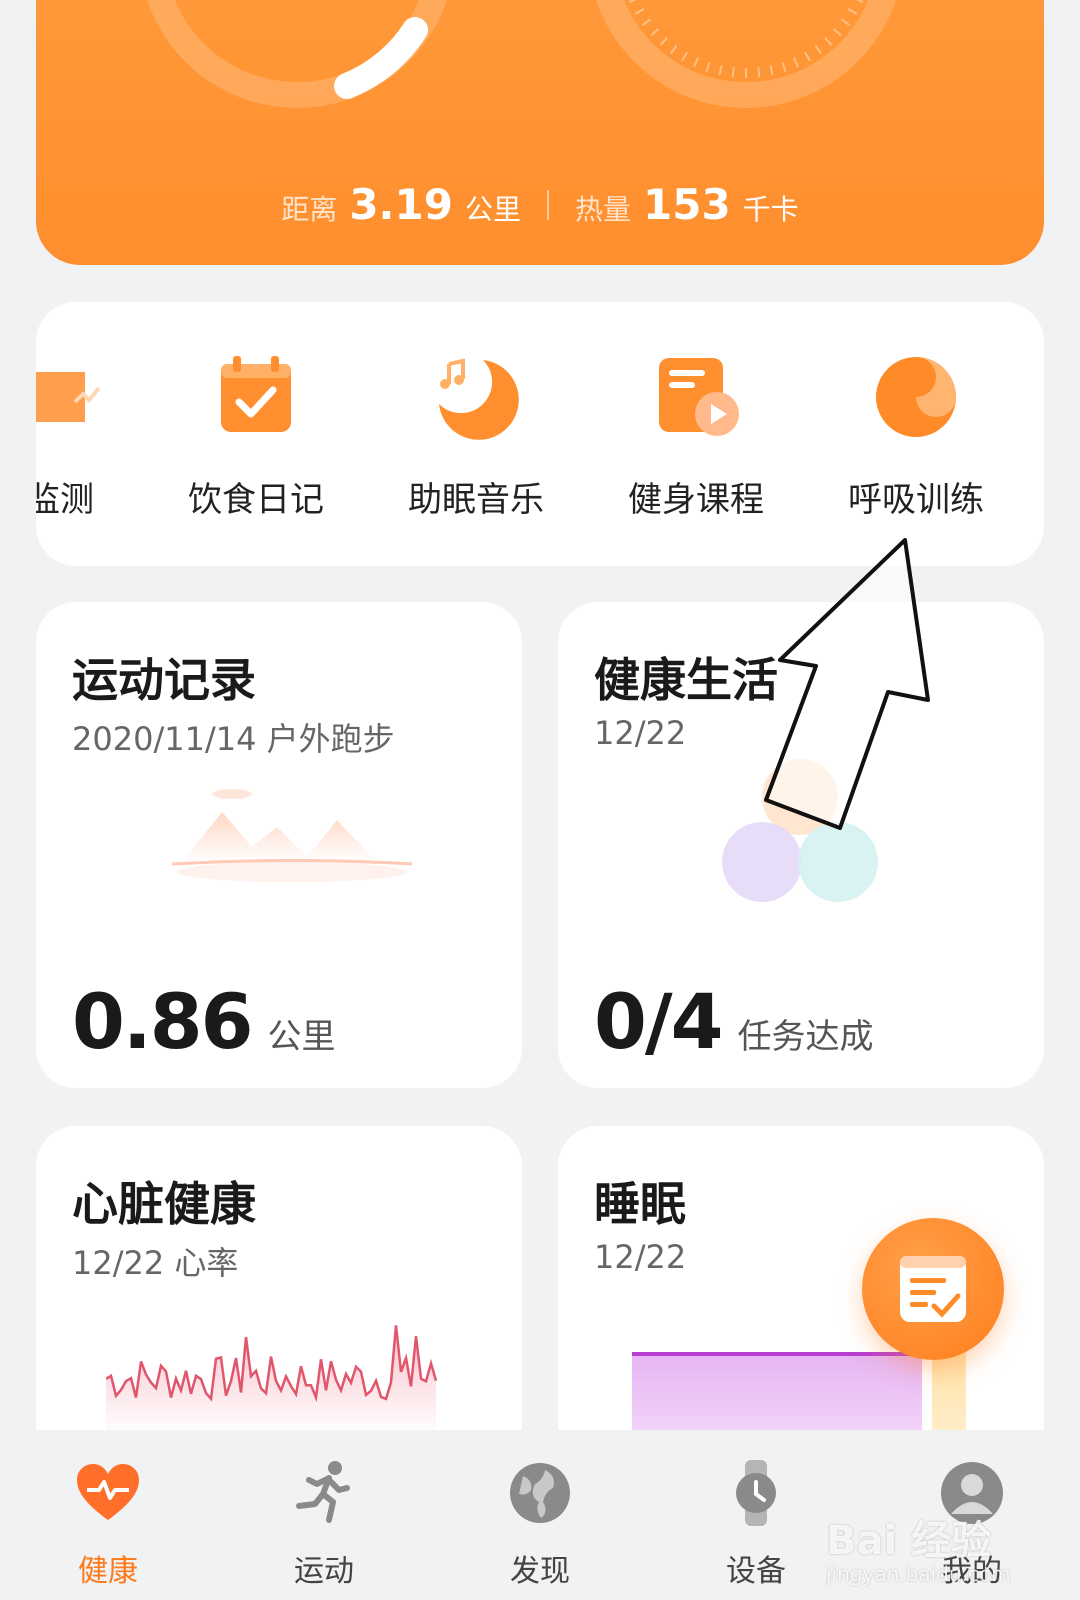 Image resolution: width=1080 pixels, height=1600 pixels. Describe the element at coordinates (687, 204) in the screenshot. I see `calories-value: 153` at that location.